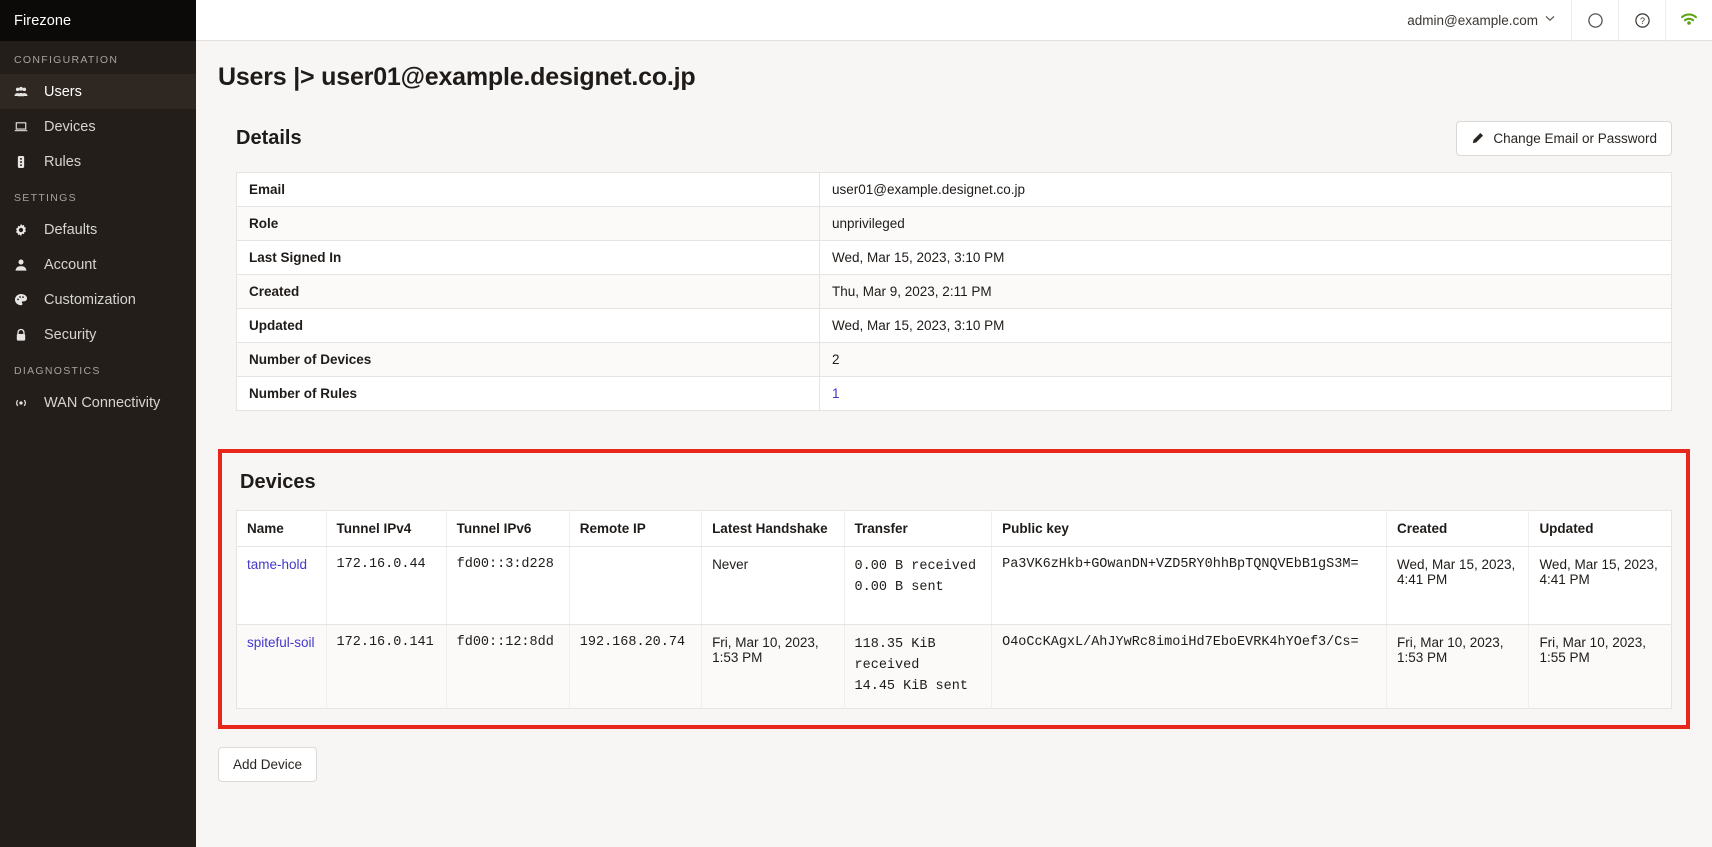 The width and height of the screenshot is (1712, 847). I want to click on column-header-remote-ip: Remote IP, so click(636, 528).